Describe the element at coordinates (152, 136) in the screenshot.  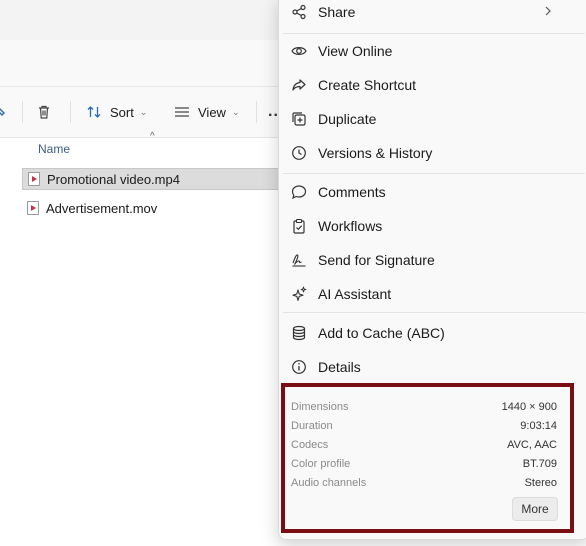
I see `sort-ascending-icon: ^` at that location.